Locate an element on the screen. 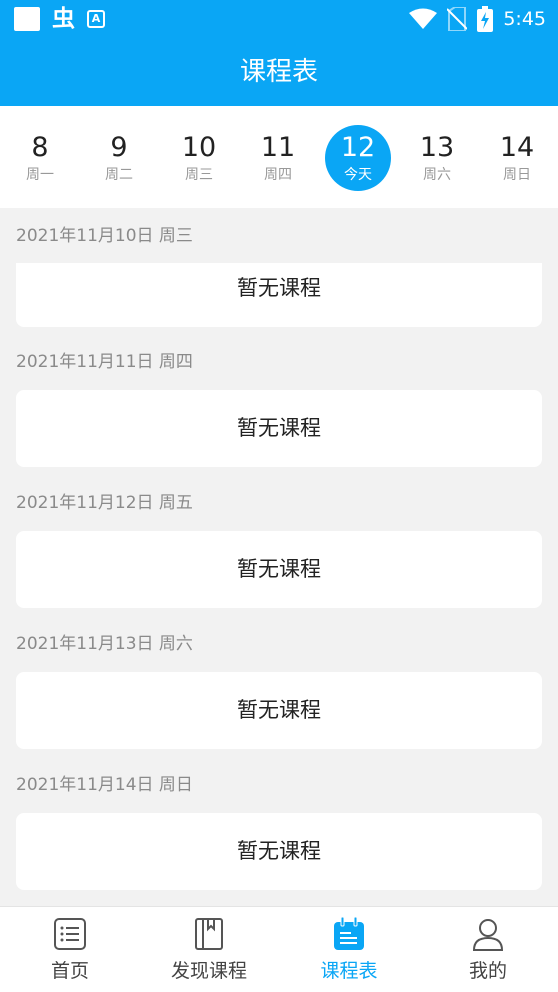  day-number: 13 is located at coordinates (437, 147).